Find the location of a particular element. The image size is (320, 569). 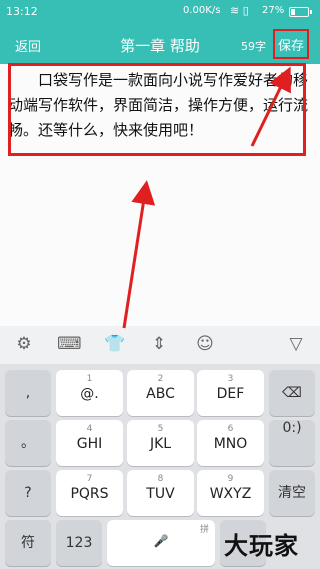

key-smiley: :) is located at coordinates (296, 428).